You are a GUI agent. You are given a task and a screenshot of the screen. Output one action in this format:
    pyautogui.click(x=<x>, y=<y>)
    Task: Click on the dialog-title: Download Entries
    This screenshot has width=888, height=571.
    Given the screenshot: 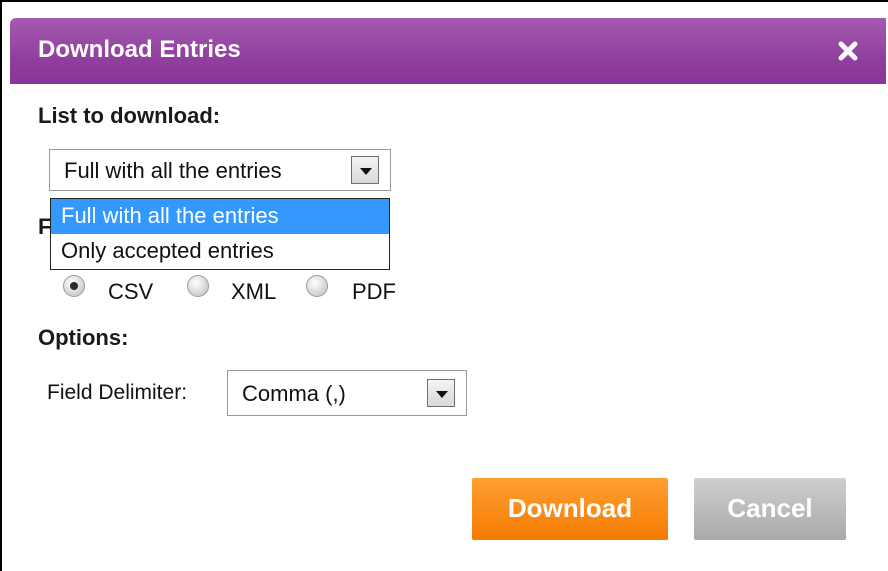 What is the action you would take?
    pyautogui.click(x=139, y=49)
    